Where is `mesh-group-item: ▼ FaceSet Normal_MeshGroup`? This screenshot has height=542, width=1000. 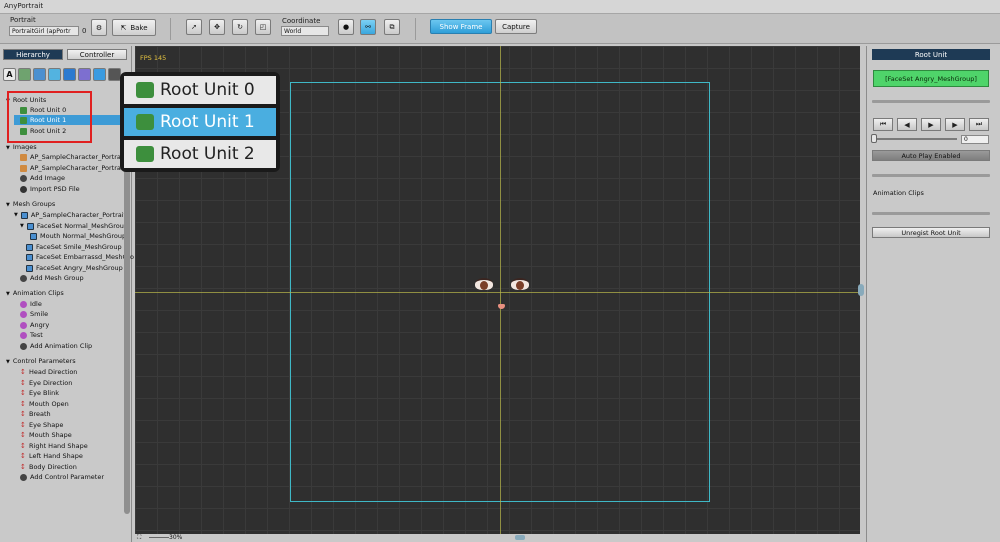
mesh-group-item: ▼ FaceSet Normal_MeshGroup is located at coordinates (74, 226).